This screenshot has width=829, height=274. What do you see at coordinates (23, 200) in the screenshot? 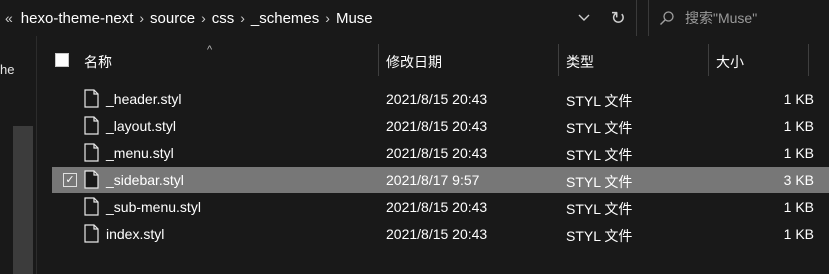
I see `navigation-scrollbar` at bounding box center [23, 200].